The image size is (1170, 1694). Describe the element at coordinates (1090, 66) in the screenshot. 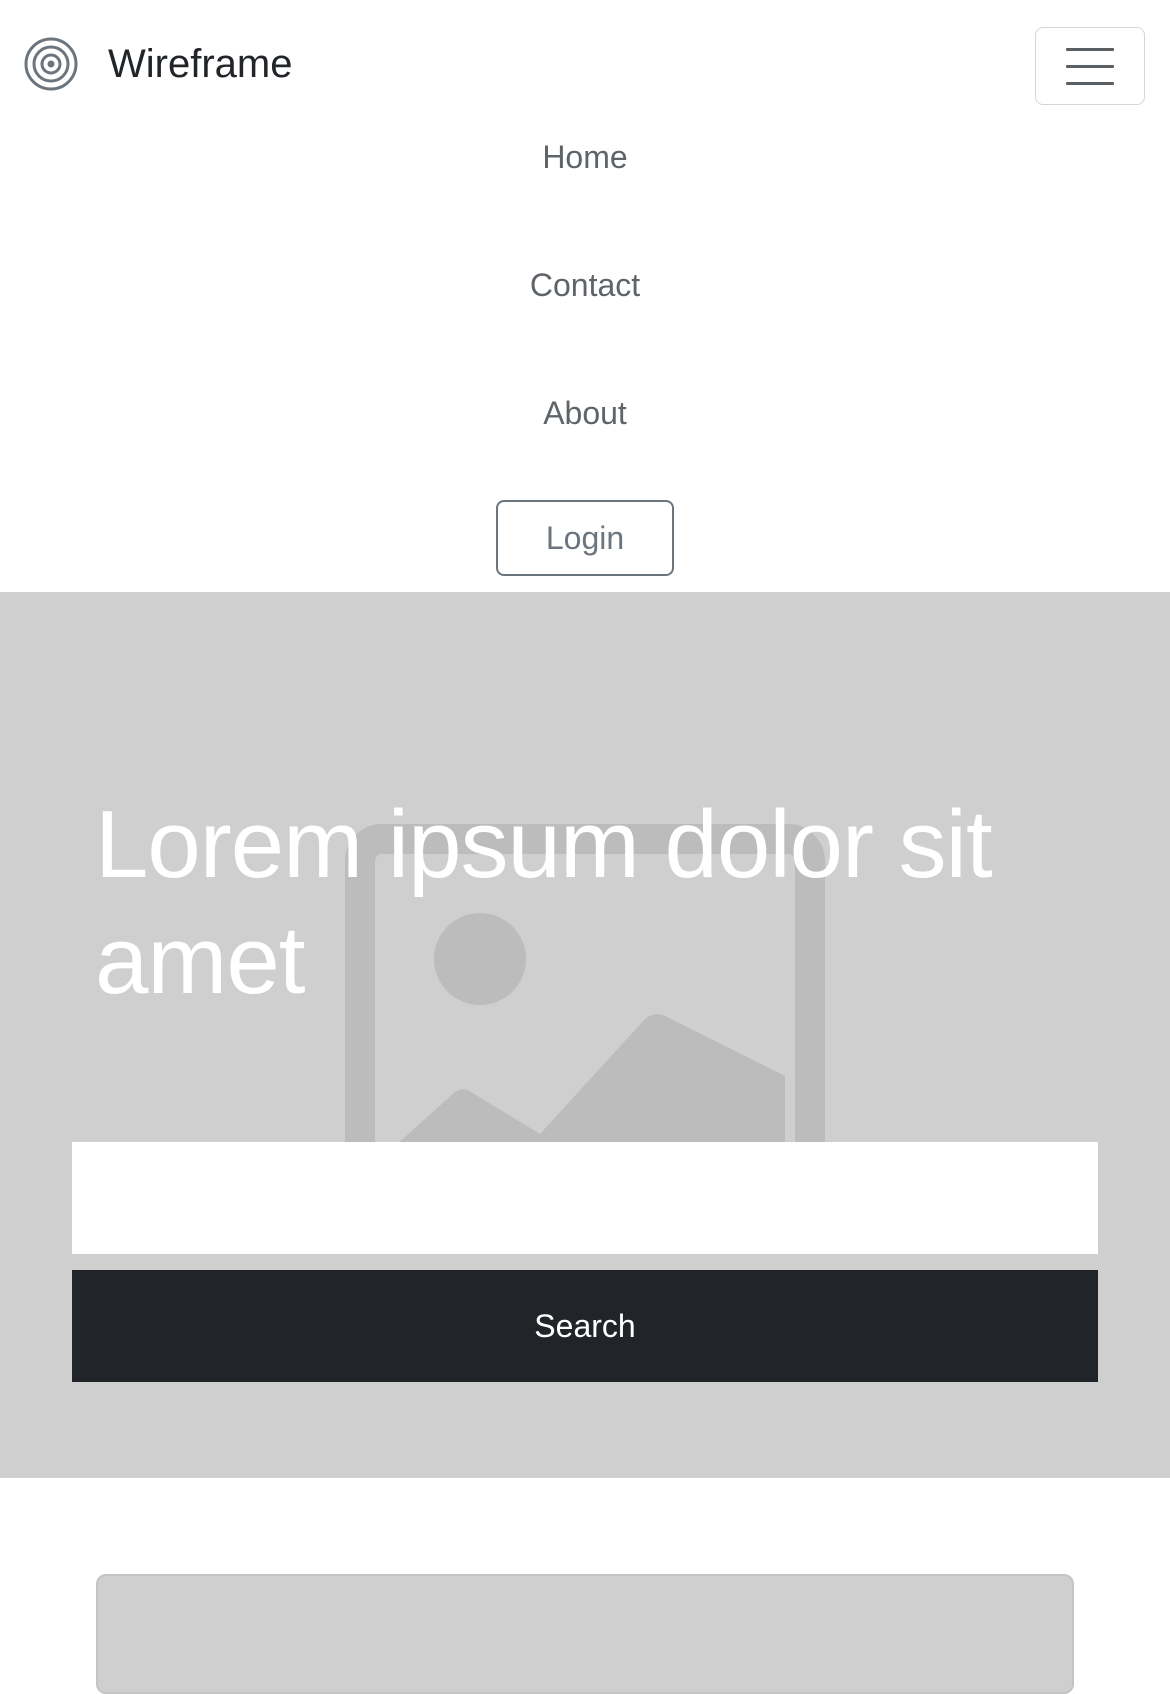

I see `navbar-toggler-button` at that location.